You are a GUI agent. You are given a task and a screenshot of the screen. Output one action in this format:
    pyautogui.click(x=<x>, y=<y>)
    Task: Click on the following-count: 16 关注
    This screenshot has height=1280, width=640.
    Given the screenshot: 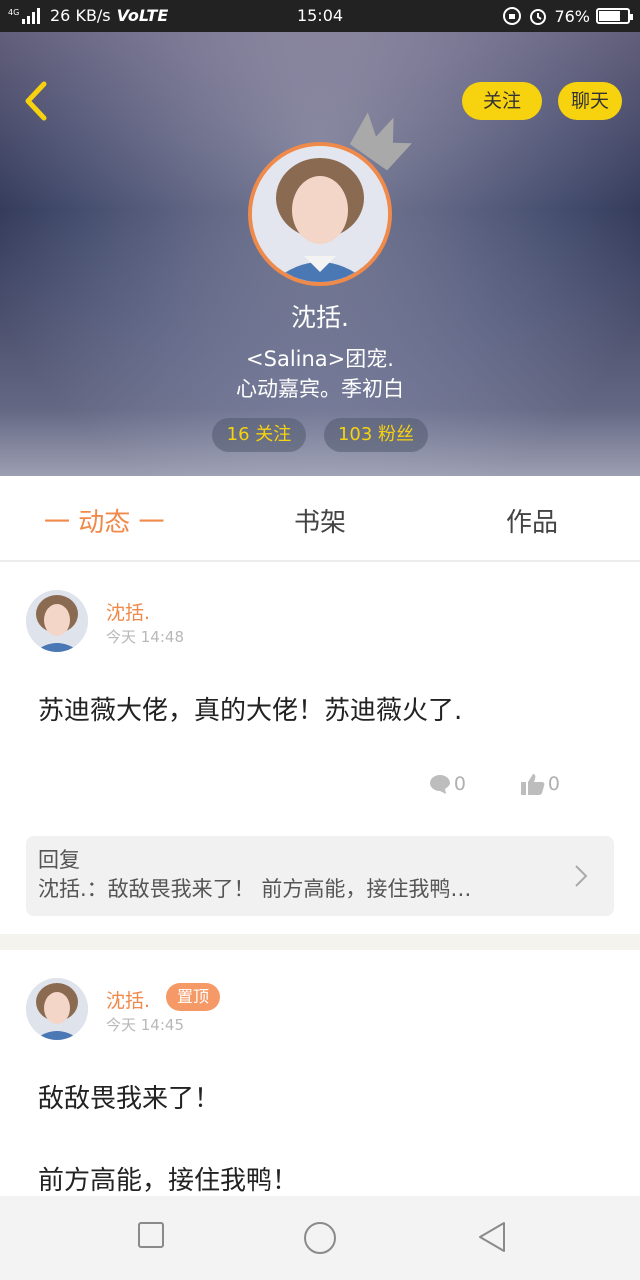 What is the action you would take?
    pyautogui.click(x=259, y=435)
    